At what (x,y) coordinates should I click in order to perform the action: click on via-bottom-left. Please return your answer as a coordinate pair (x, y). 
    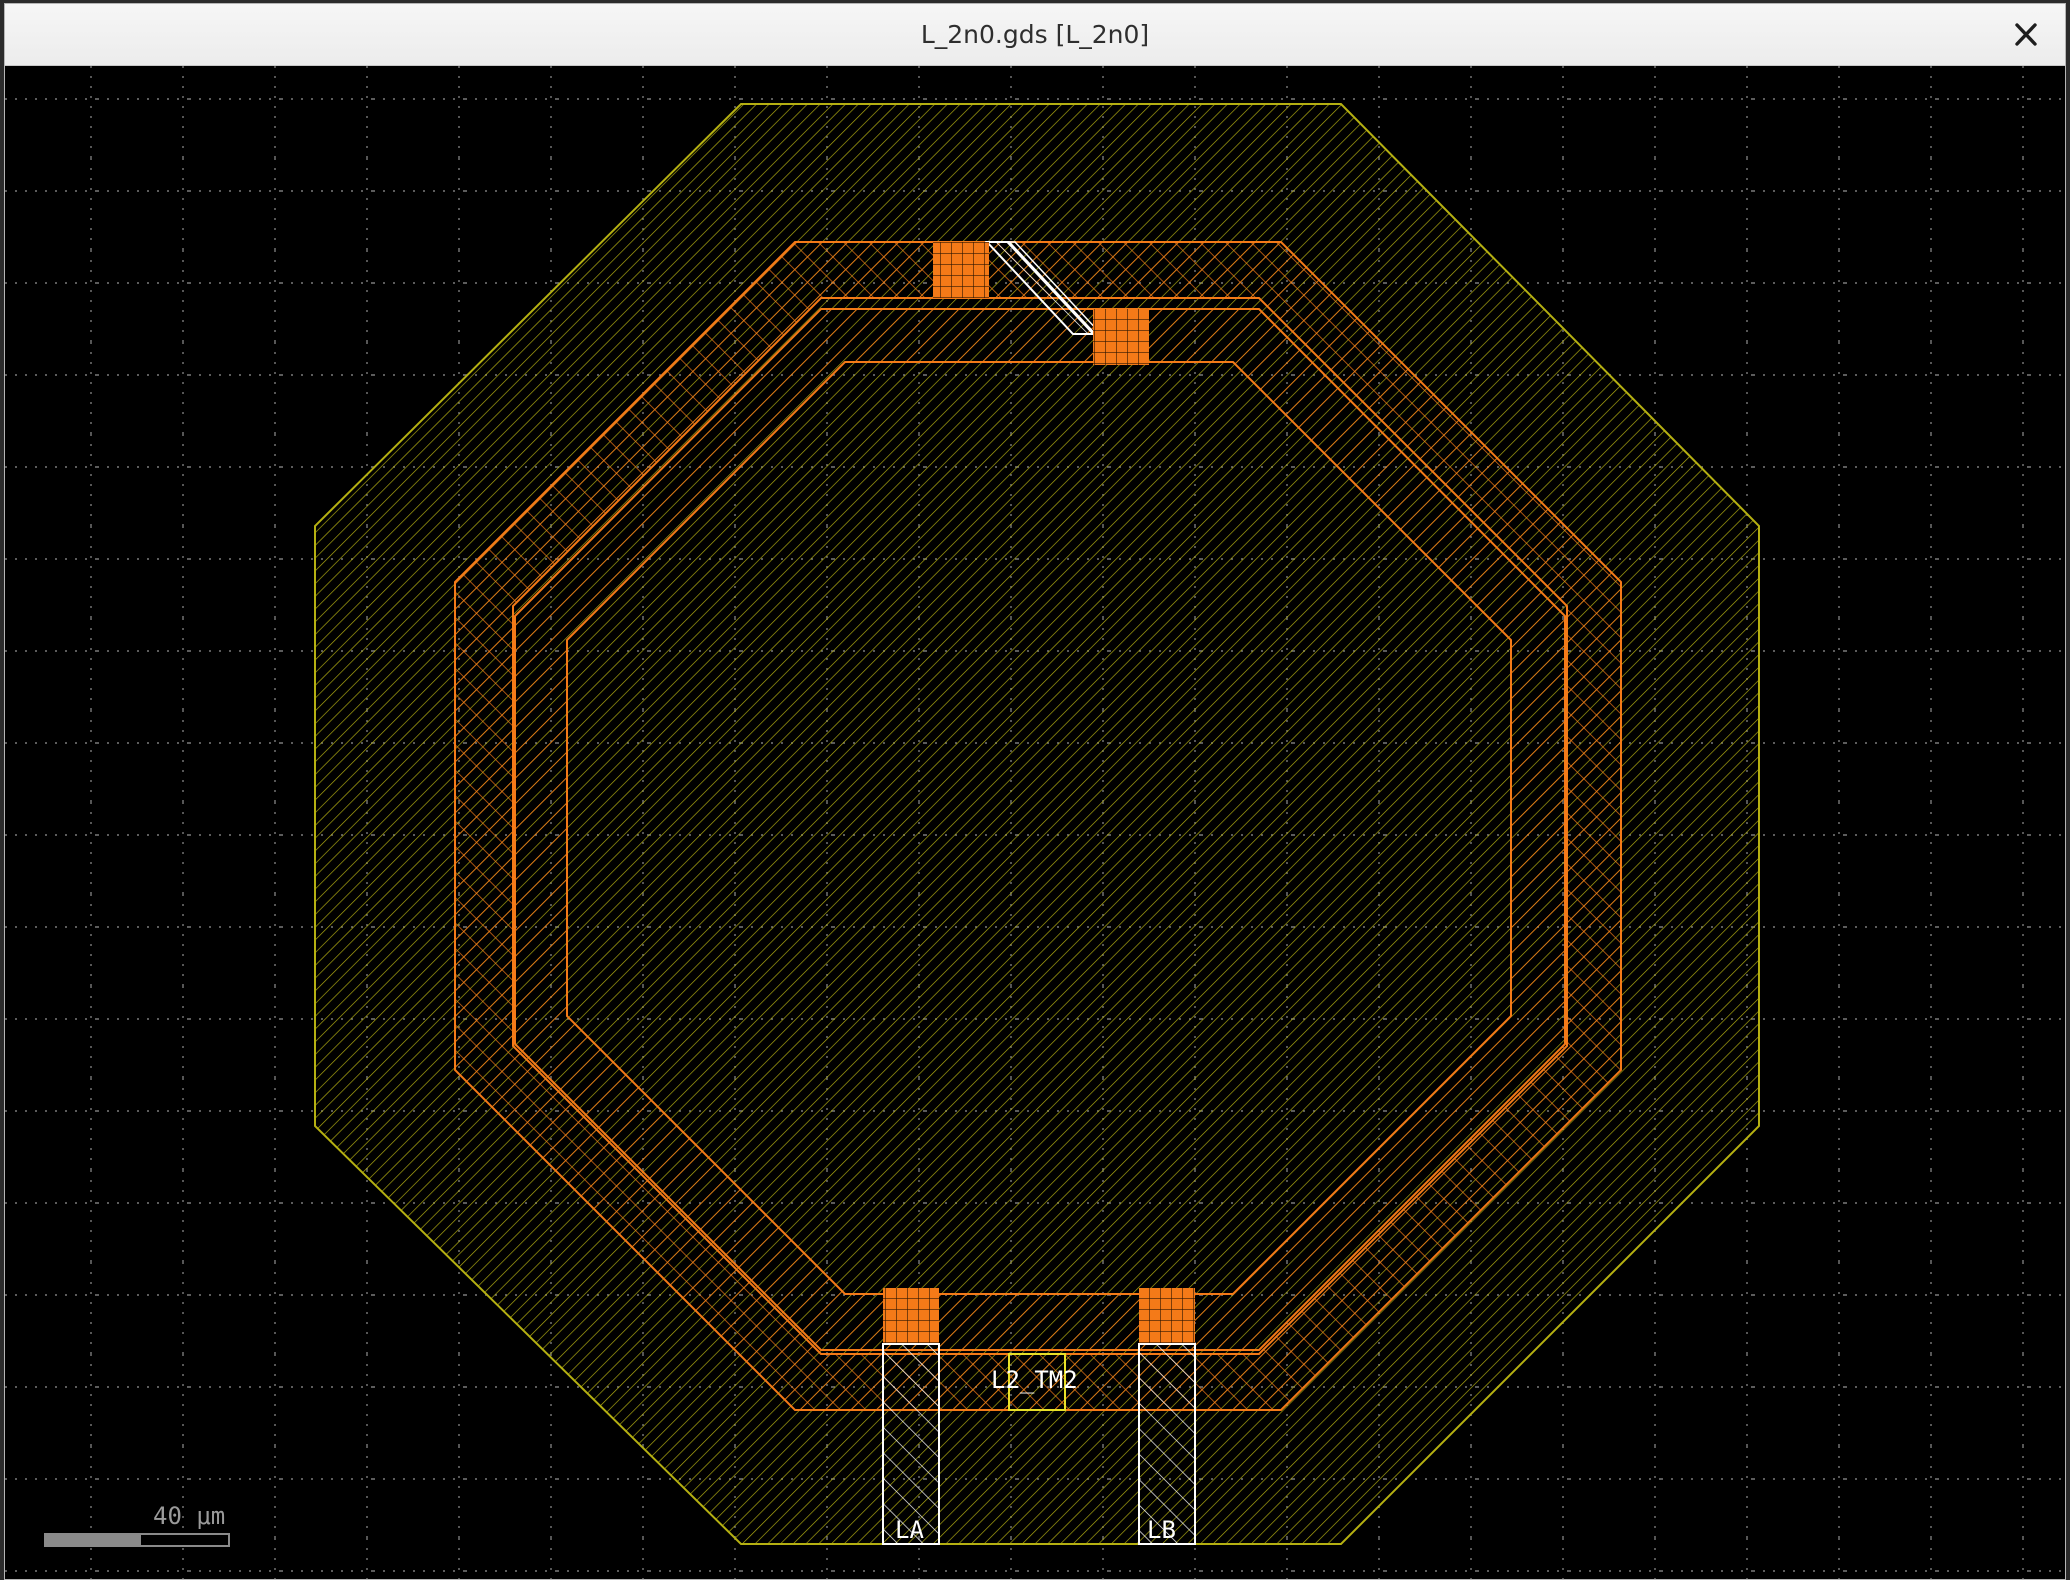
    Looking at the image, I should click on (911, 1316).